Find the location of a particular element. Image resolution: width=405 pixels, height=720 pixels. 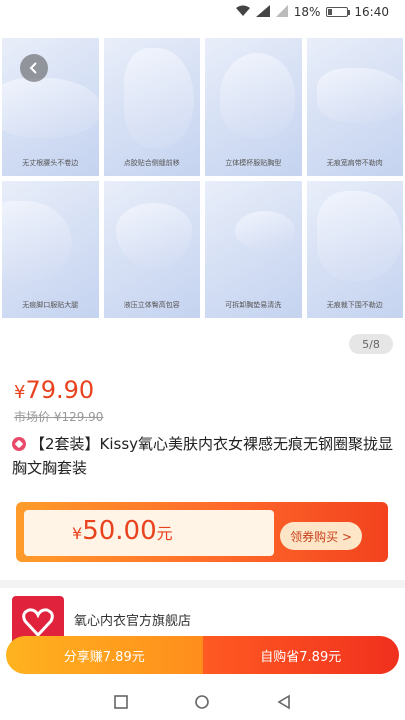

section-divider is located at coordinates (202, 584).